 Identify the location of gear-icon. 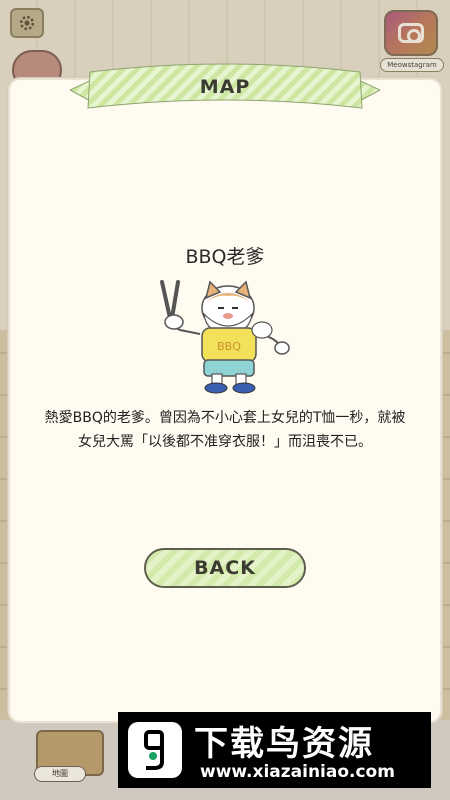
(27, 23).